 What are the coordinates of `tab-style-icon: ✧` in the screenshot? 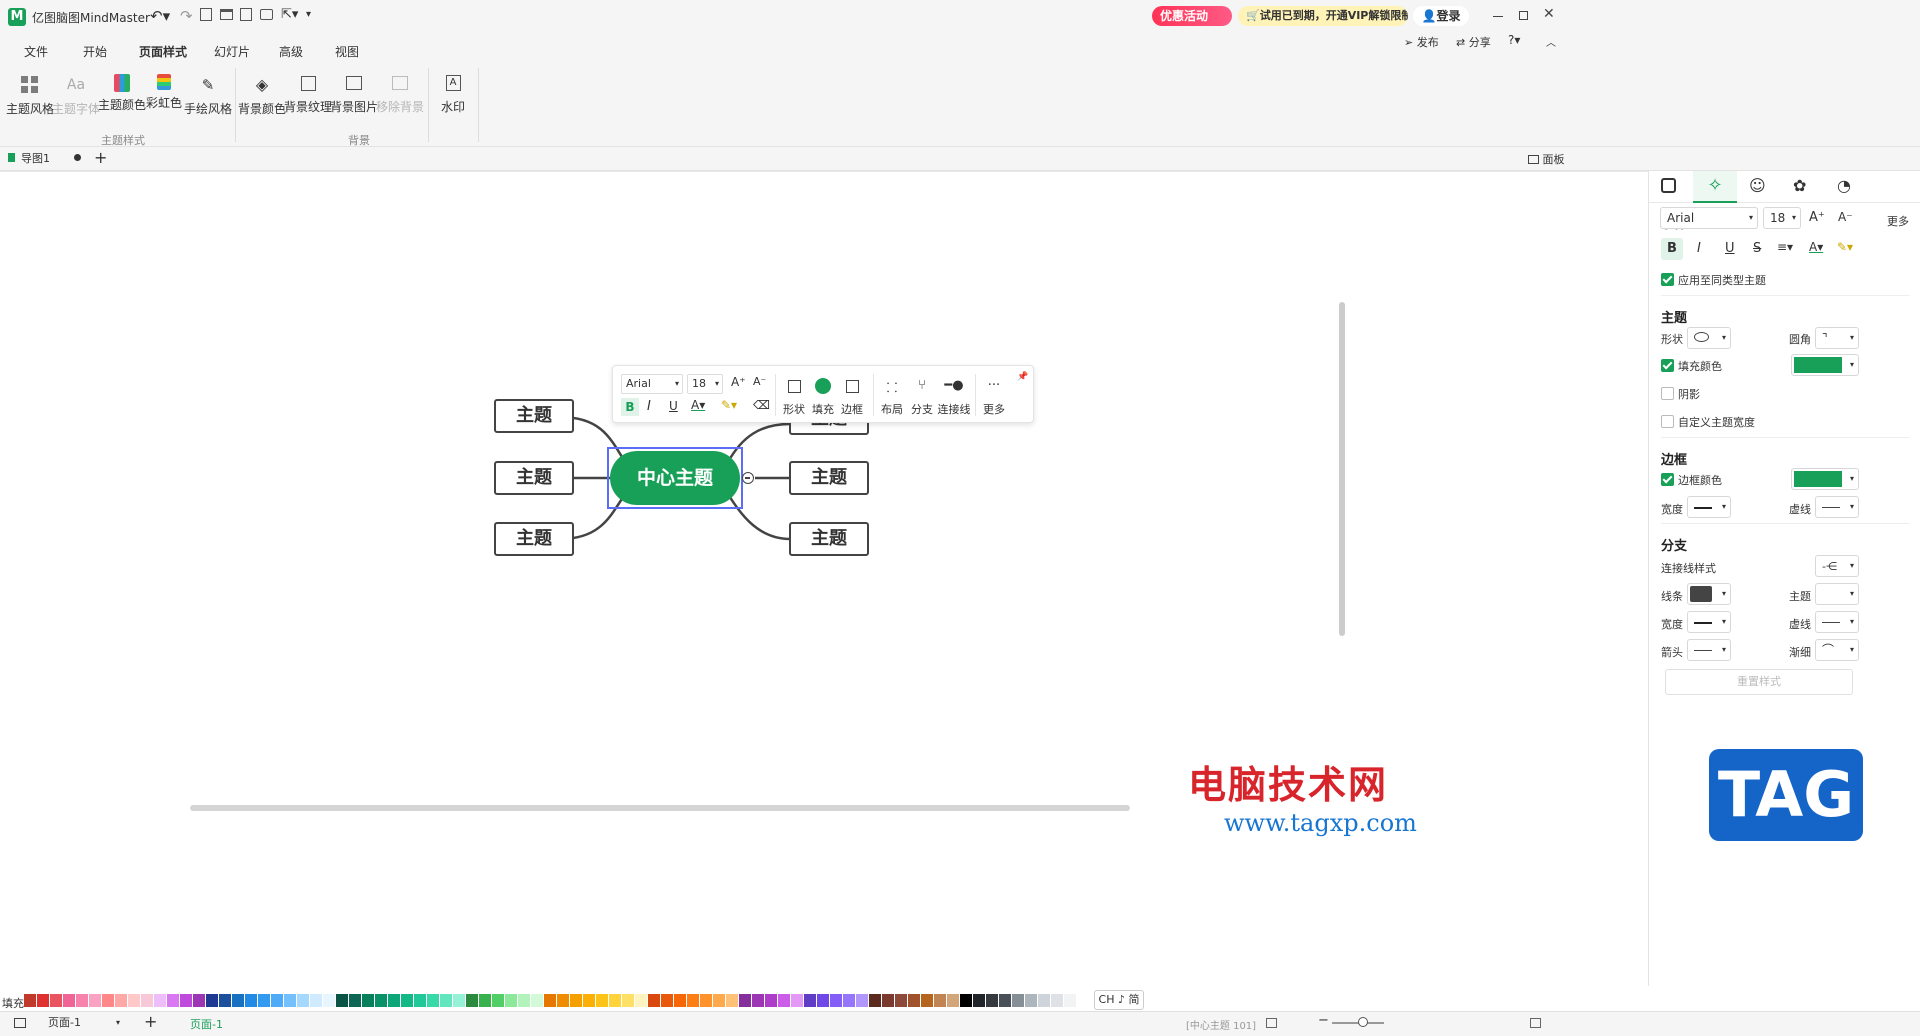 It's located at (1715, 187).